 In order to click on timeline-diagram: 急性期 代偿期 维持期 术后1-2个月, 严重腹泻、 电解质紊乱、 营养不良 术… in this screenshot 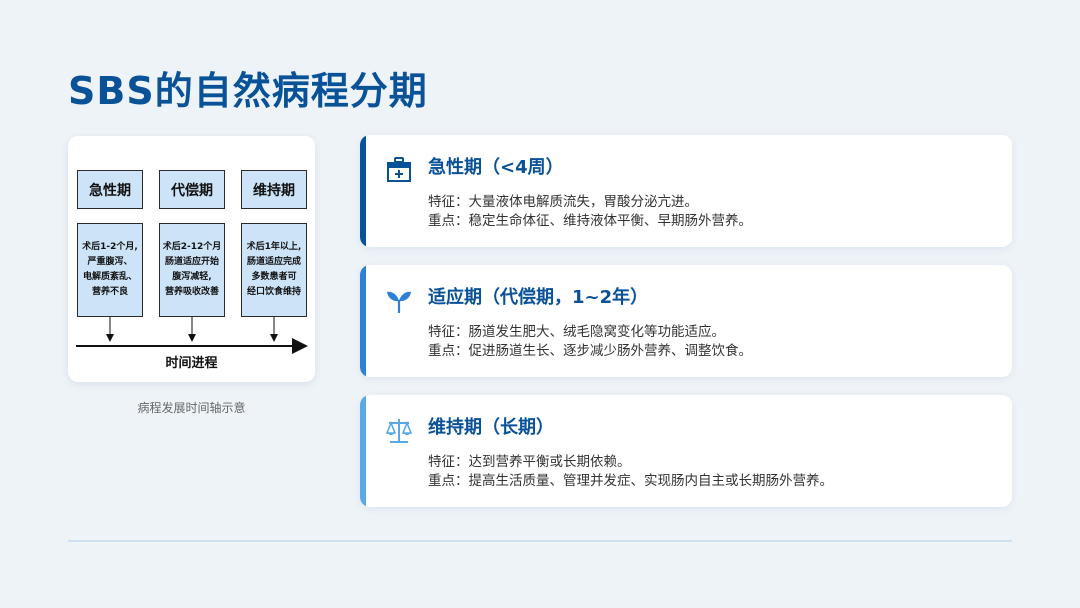, I will do `click(191, 259)`.